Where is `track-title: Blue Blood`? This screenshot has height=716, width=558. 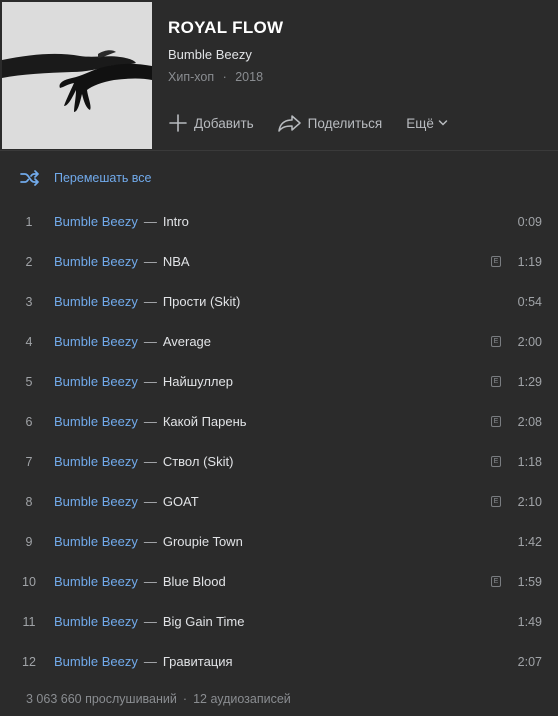
track-title: Blue Blood is located at coordinates (194, 581).